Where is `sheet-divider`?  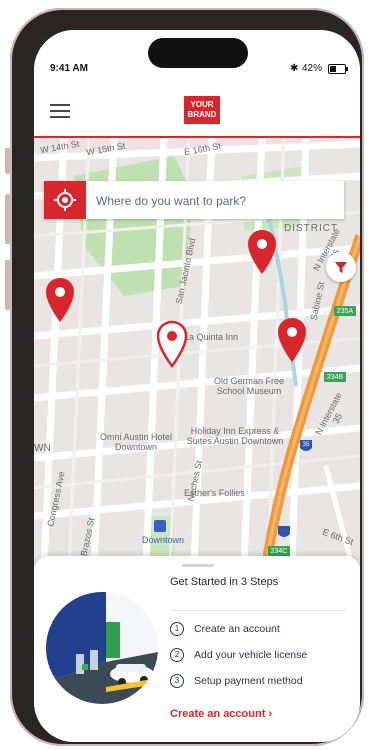 sheet-divider is located at coordinates (258, 610).